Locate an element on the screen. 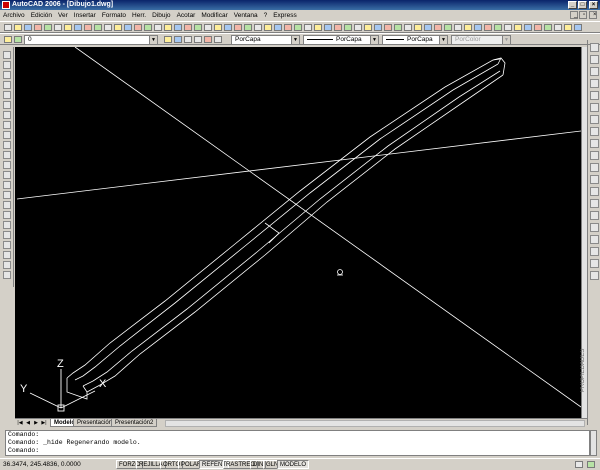  next-tab-button: ▶ is located at coordinates (36, 423).